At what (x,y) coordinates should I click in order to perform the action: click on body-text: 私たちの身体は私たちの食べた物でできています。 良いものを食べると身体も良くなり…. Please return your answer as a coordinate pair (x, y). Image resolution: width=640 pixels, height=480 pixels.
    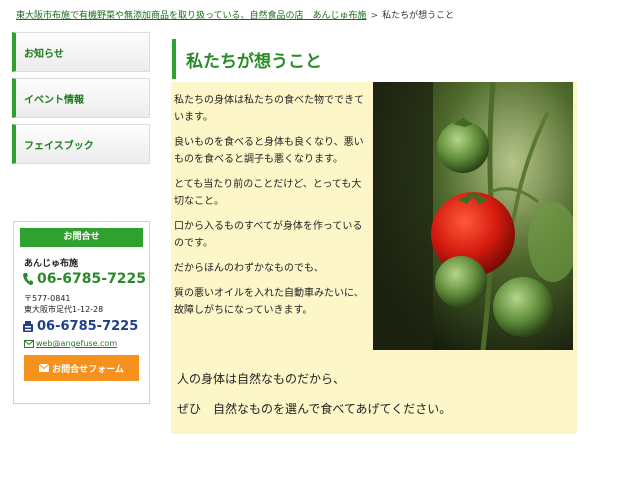
    Looking at the image, I should click on (269, 209).